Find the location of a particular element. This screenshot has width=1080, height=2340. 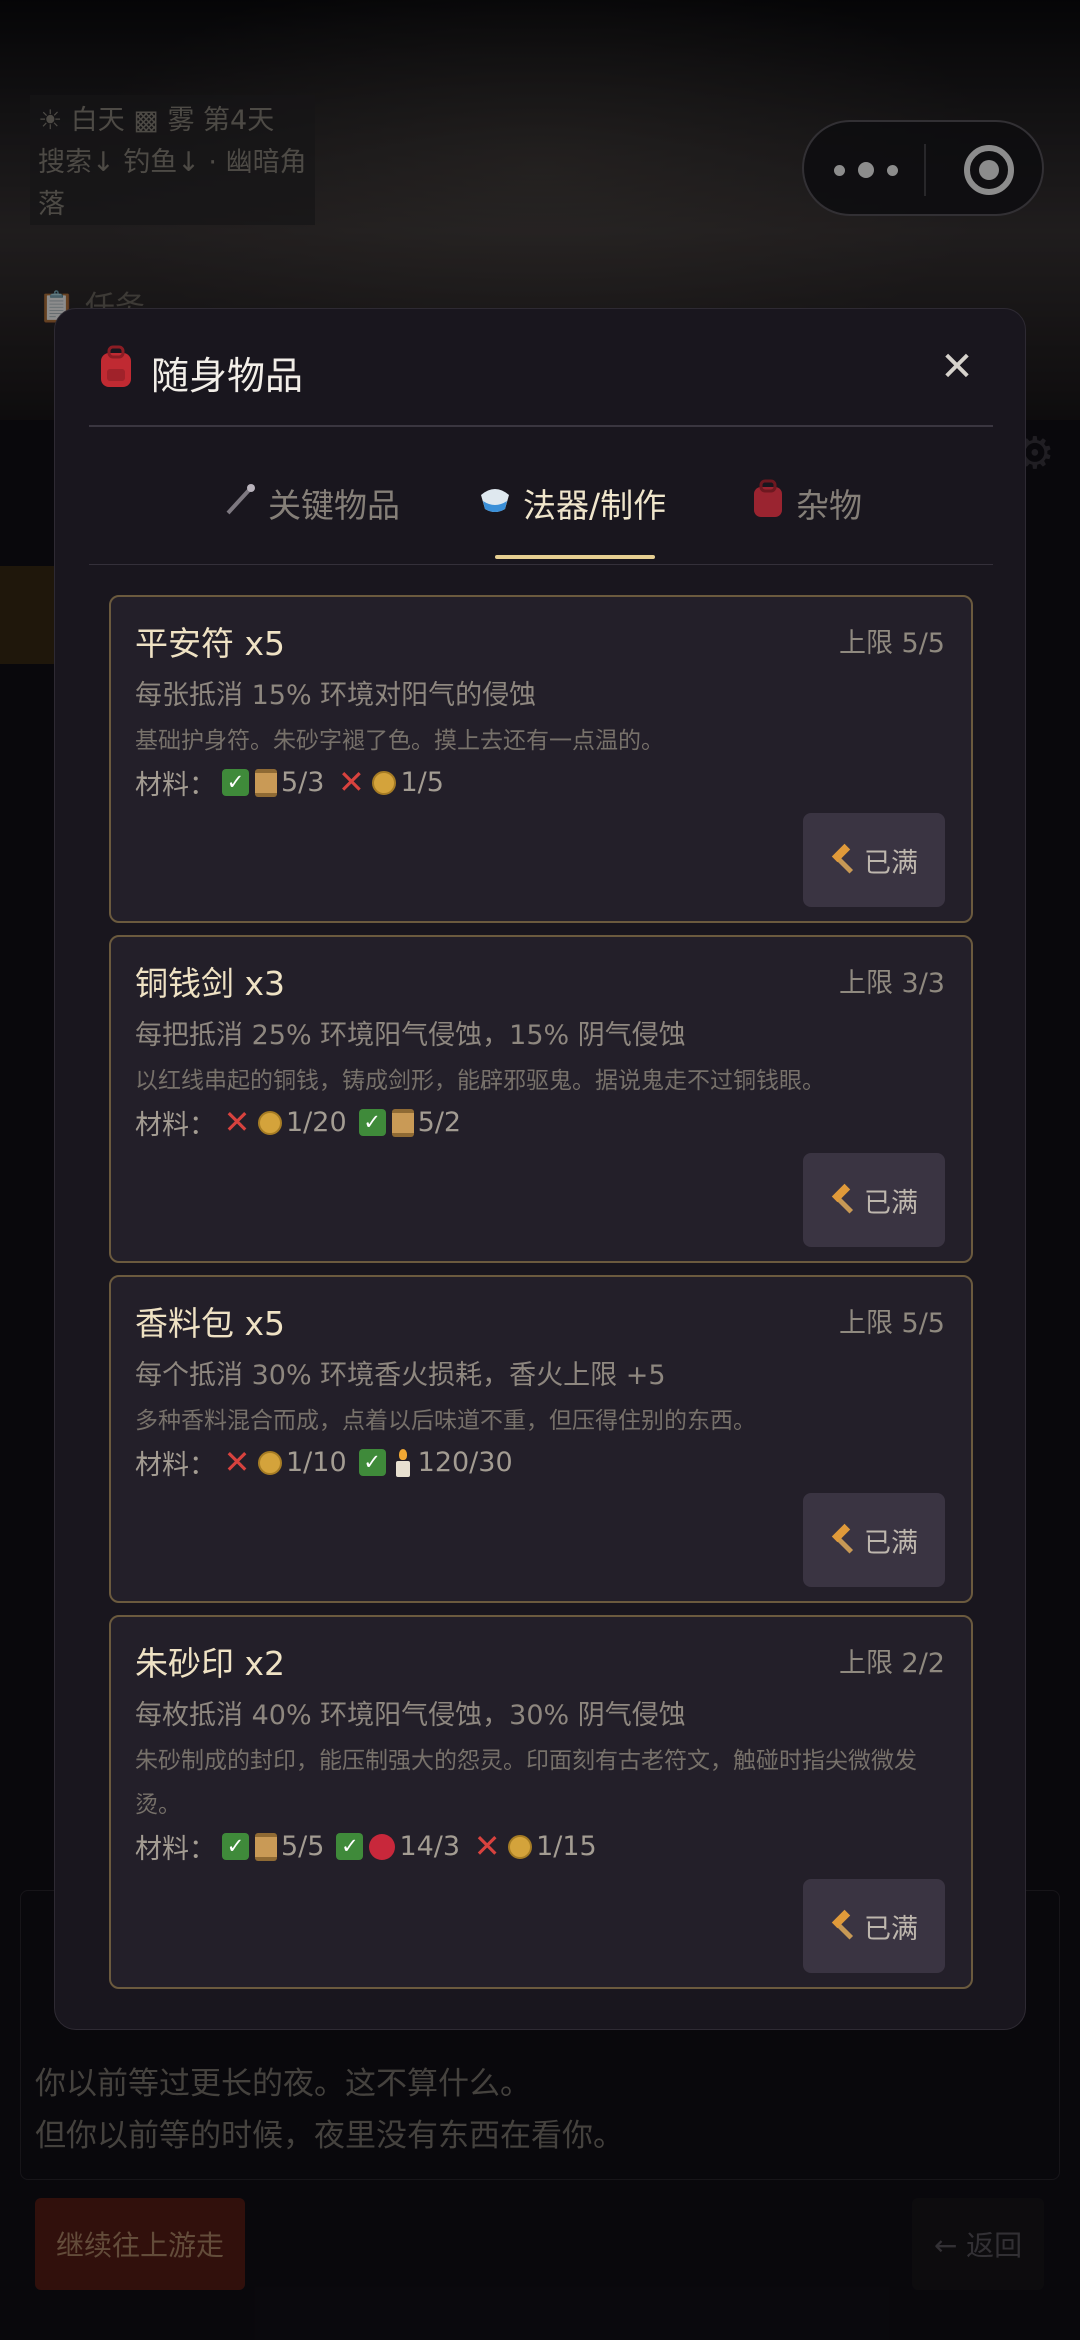

item-materials: 材料： ✕ 1/10 ✓ 120/30 is located at coordinates (330, 1462).